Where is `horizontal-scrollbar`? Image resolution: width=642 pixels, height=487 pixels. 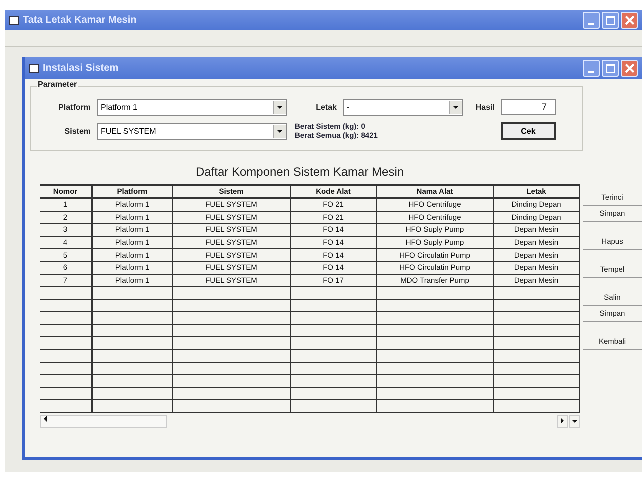 horizontal-scrollbar is located at coordinates (103, 421).